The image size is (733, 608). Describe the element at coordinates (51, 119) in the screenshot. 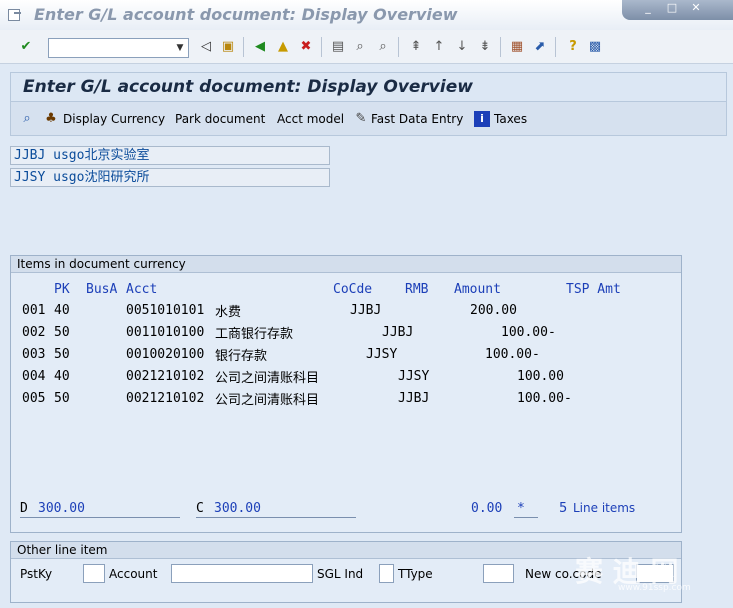

I see `currency-icon: ♣` at that location.